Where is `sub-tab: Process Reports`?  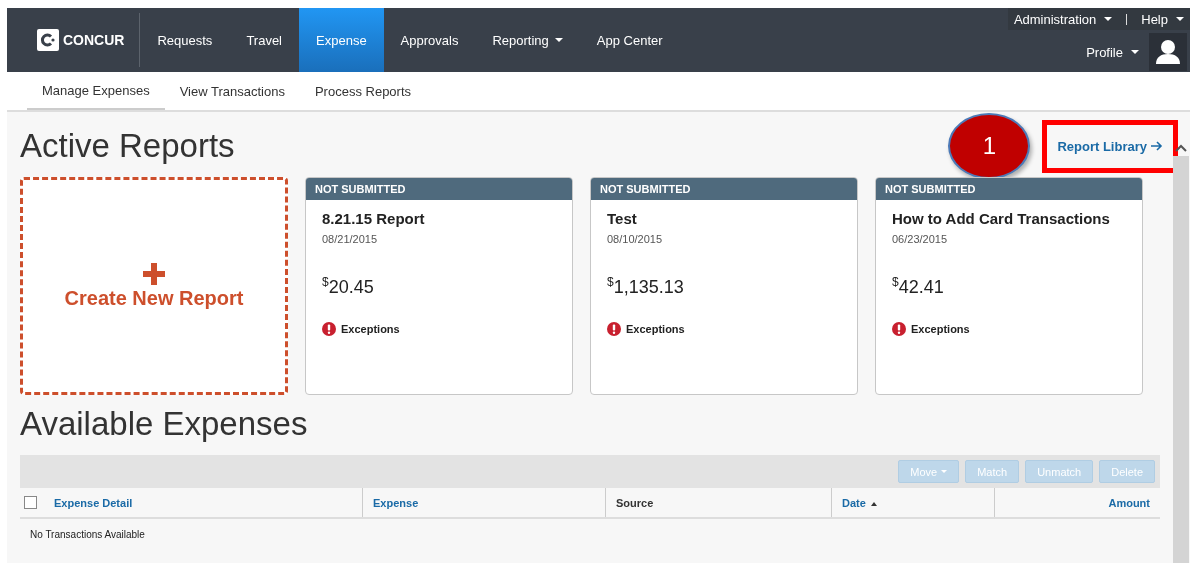 sub-tab: Process Reports is located at coordinates (363, 91).